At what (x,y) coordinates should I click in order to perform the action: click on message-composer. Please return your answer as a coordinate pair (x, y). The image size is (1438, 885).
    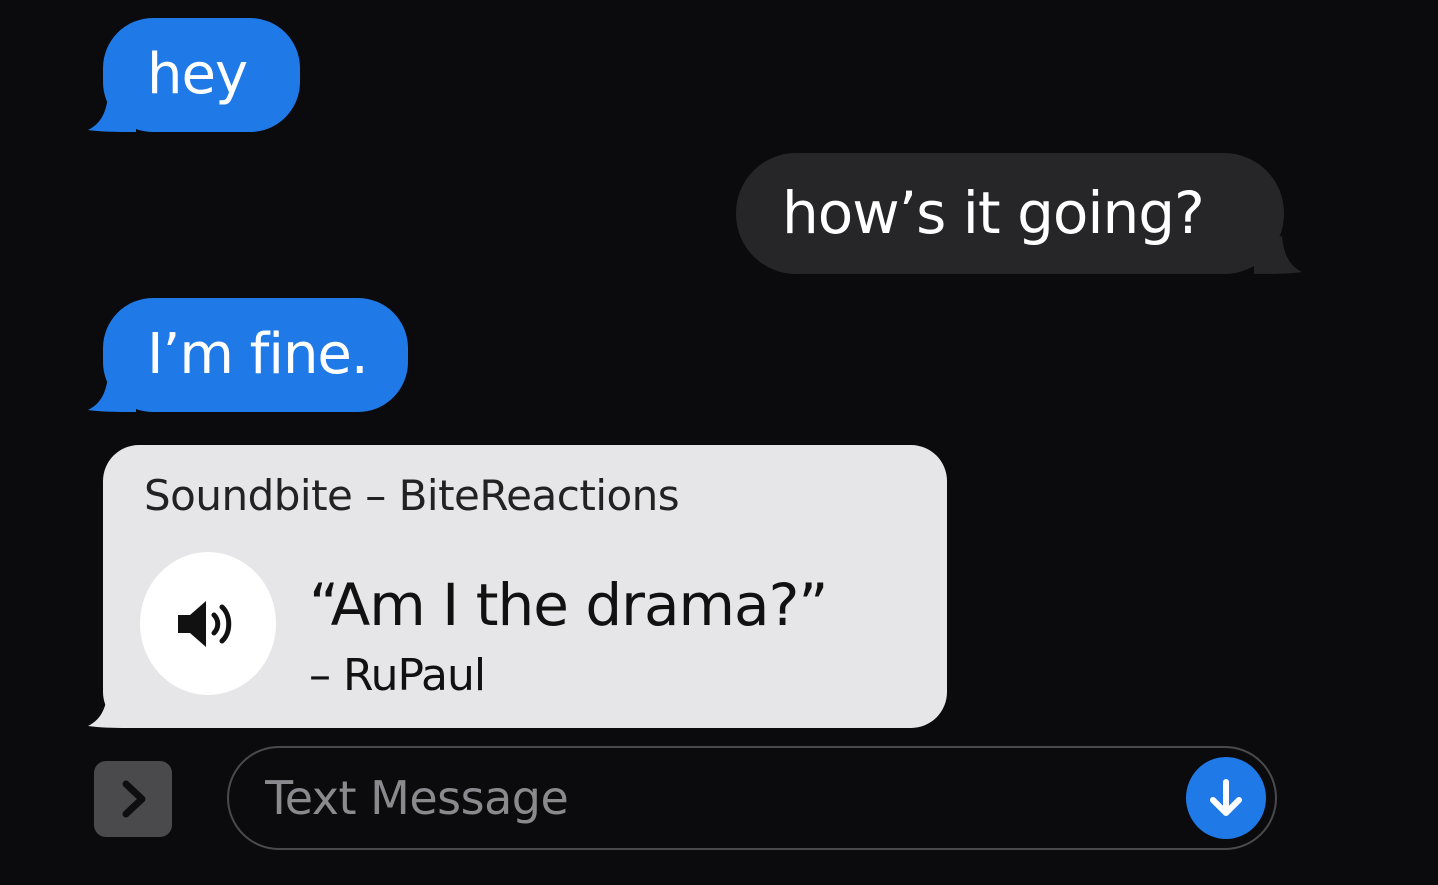
    Looking at the image, I should click on (752, 798).